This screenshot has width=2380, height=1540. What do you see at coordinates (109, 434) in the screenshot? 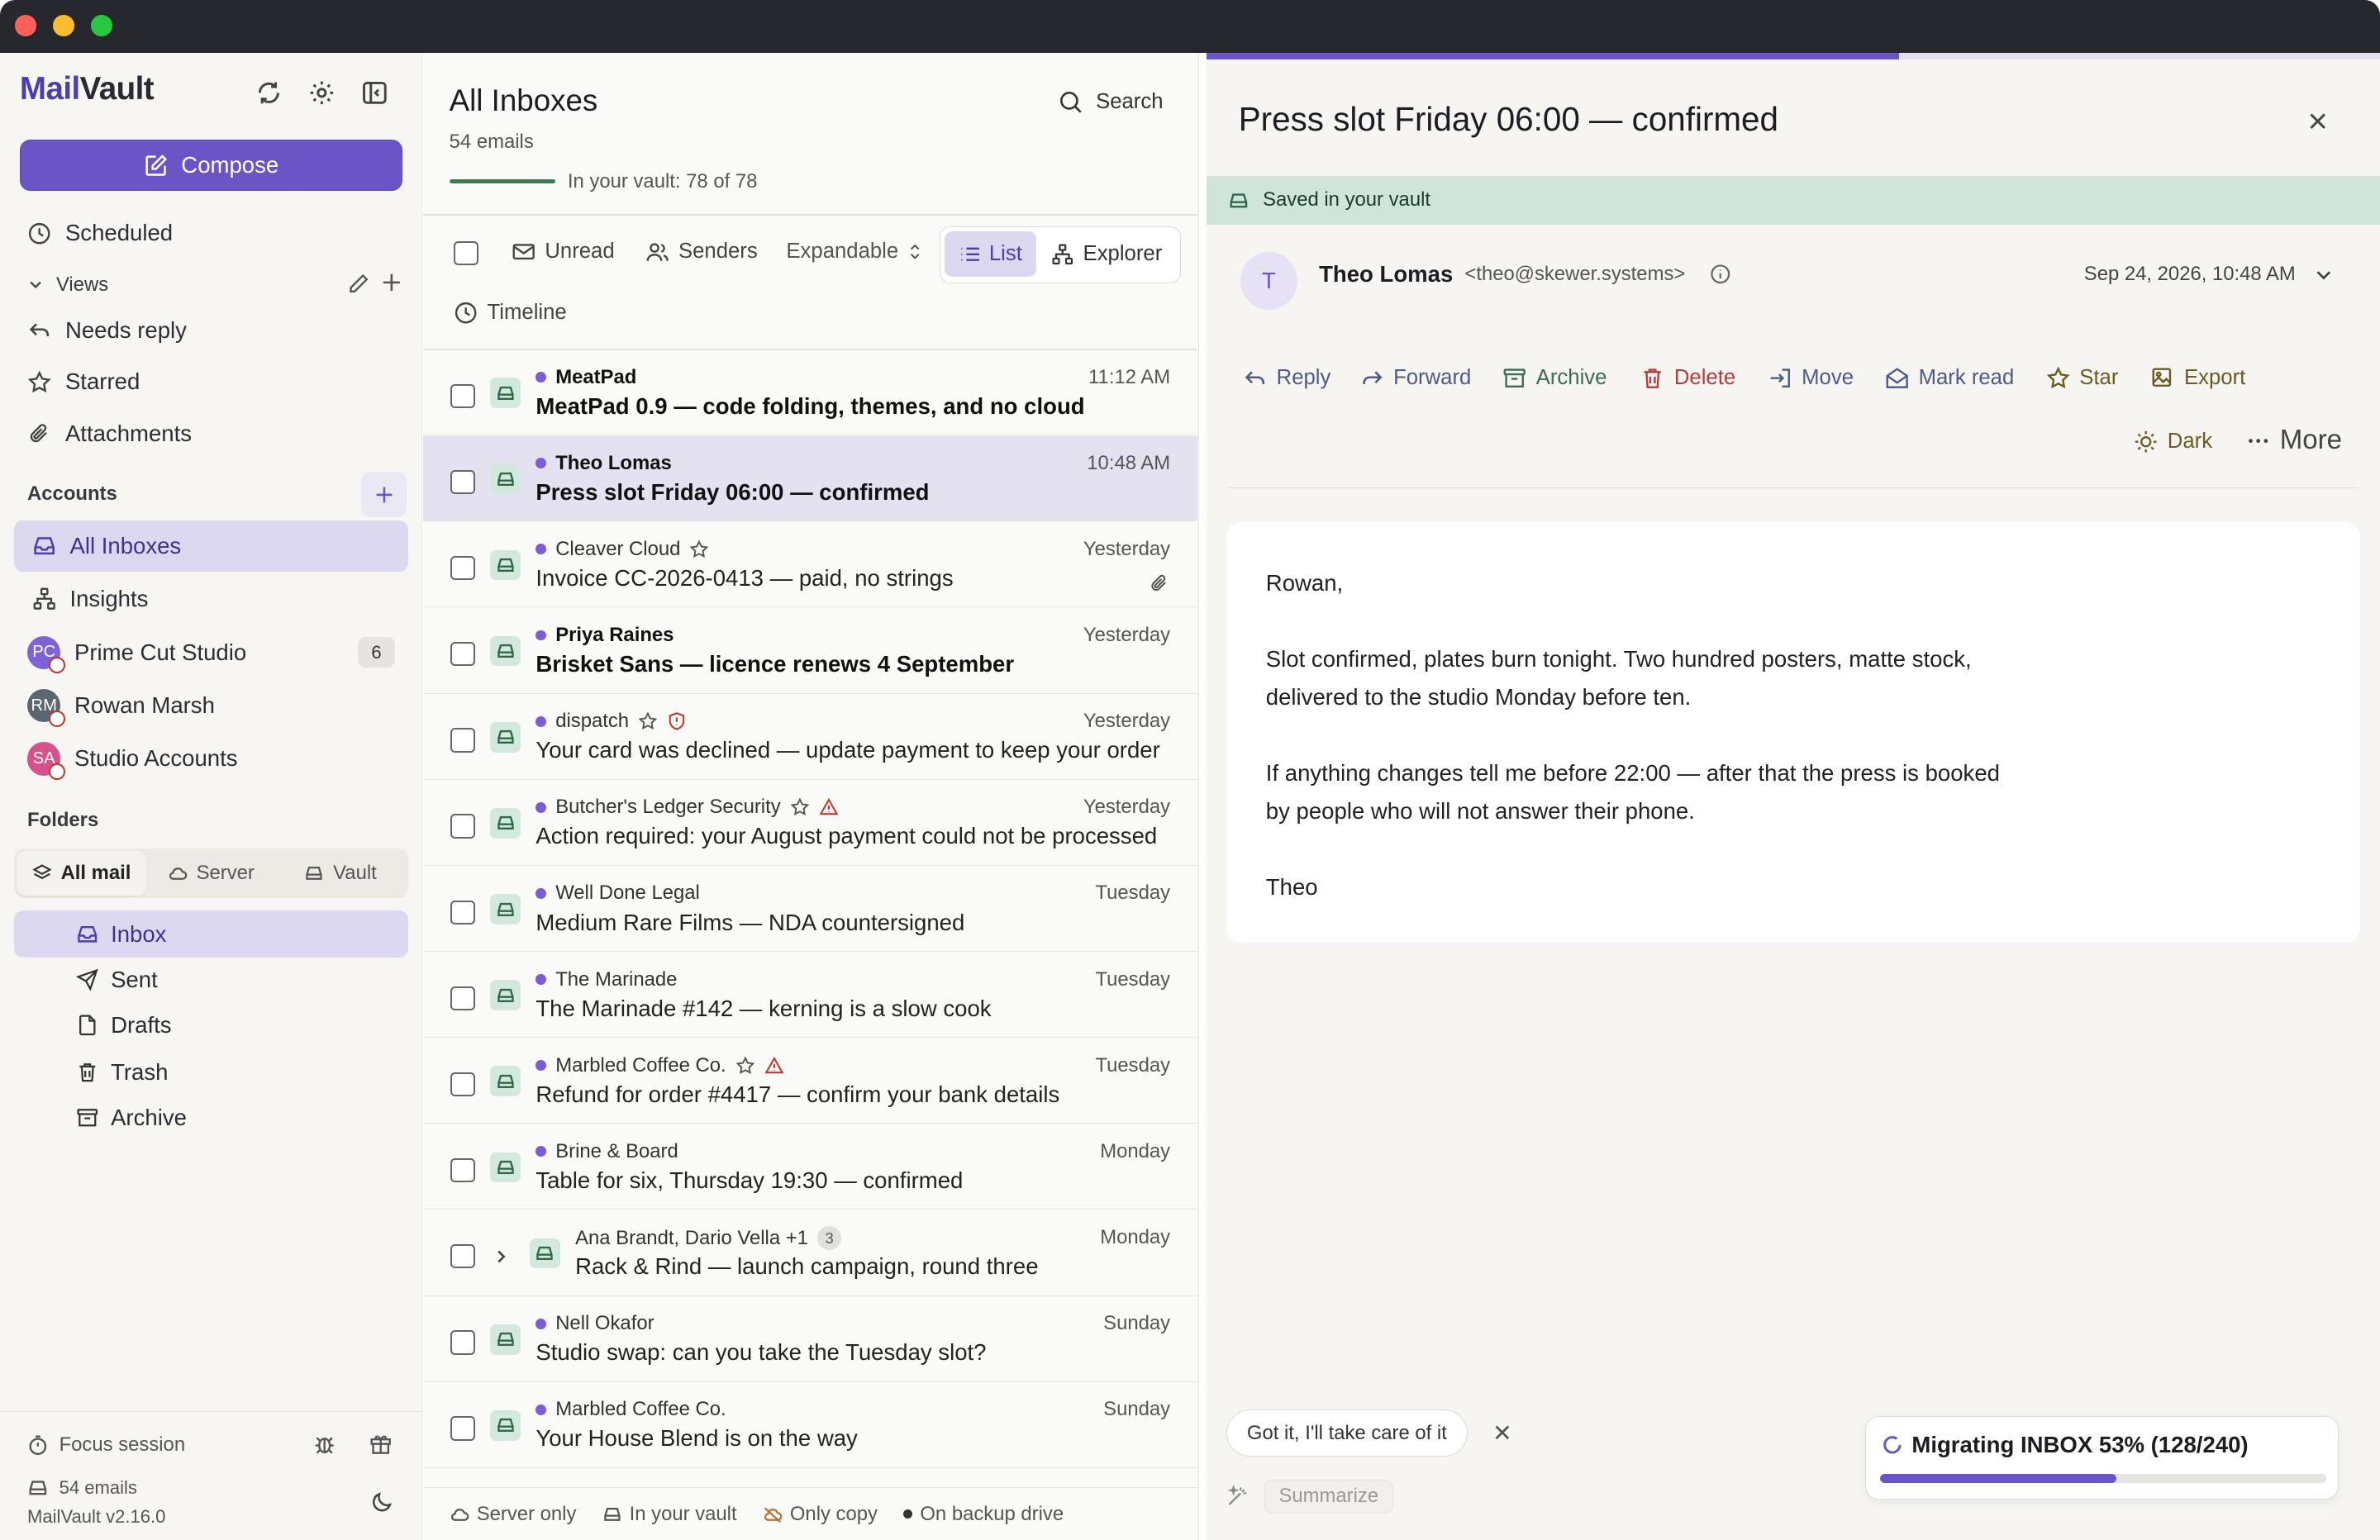
I see `sidebar-item-attachments: Attachments` at bounding box center [109, 434].